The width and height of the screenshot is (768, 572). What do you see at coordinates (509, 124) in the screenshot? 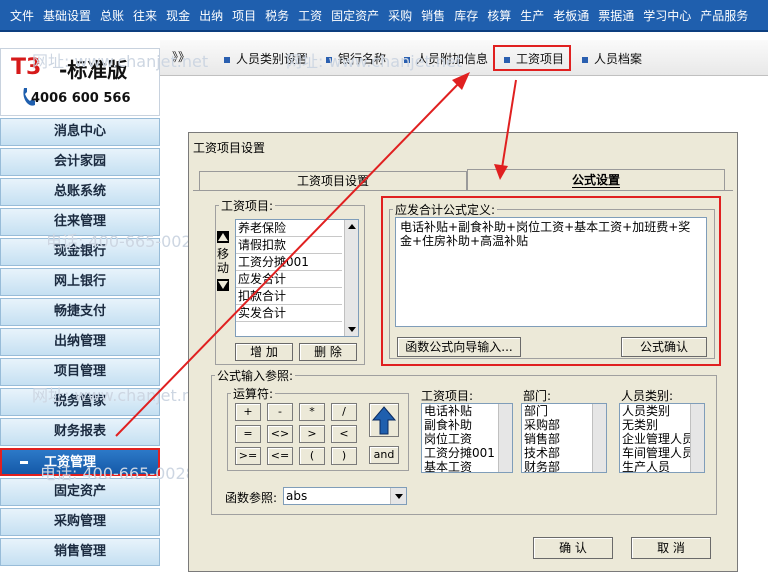
I see `arrow-line-to-formula` at bounding box center [509, 124].